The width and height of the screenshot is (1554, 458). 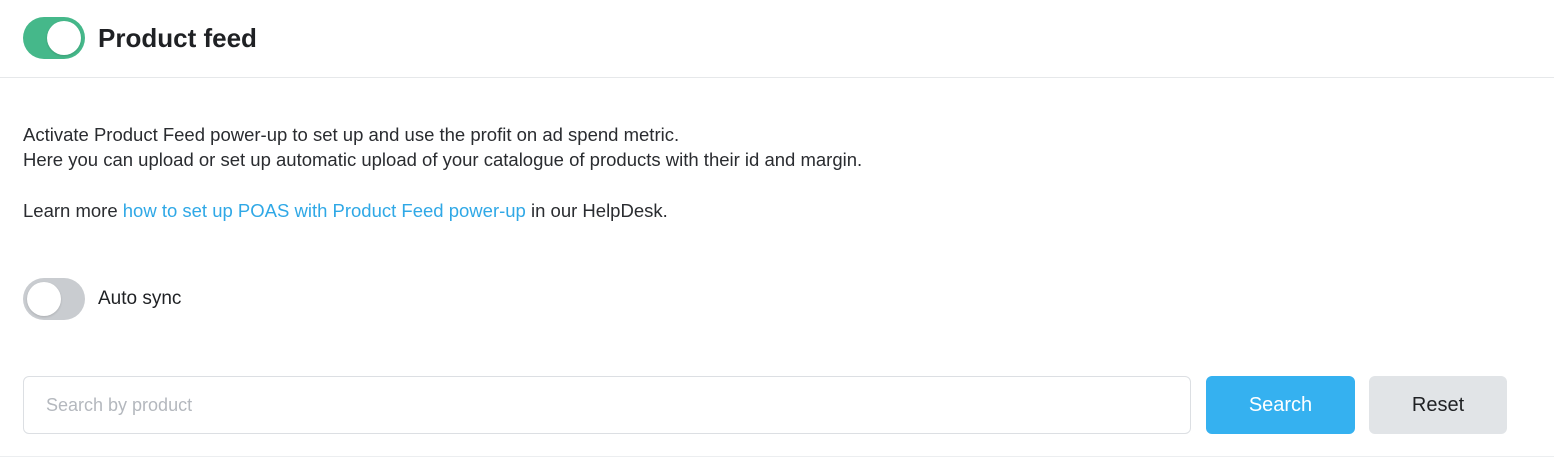 What do you see at coordinates (1438, 405) in the screenshot?
I see `reset-button: Reset` at bounding box center [1438, 405].